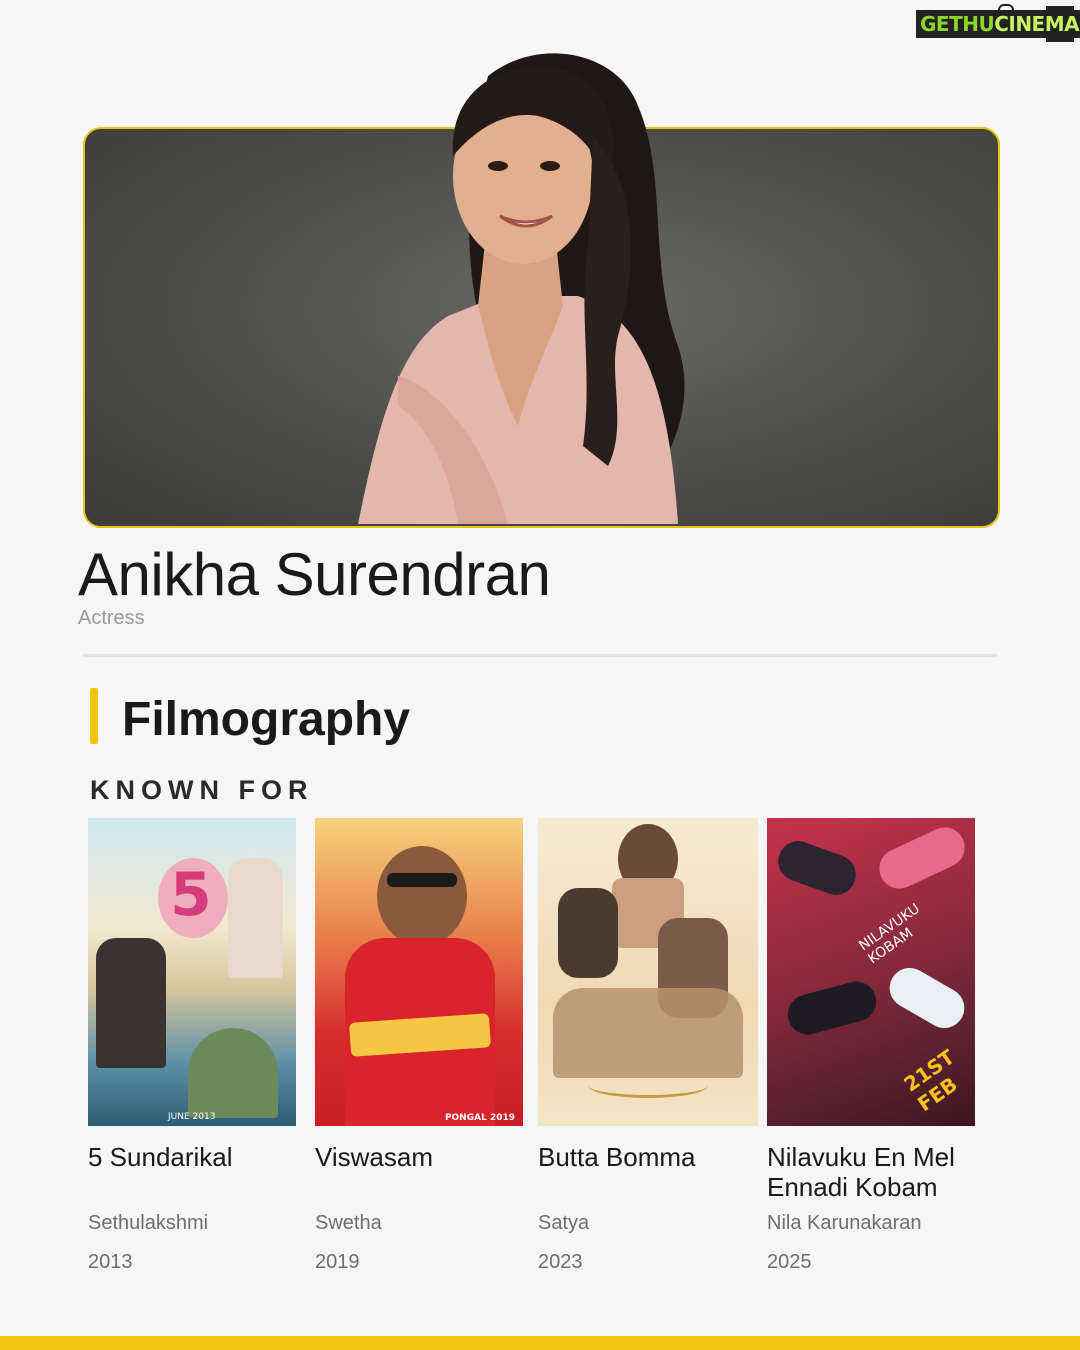 The image size is (1080, 1350). Describe the element at coordinates (348, 1223) in the screenshot. I see `character-name: Swetha` at that location.